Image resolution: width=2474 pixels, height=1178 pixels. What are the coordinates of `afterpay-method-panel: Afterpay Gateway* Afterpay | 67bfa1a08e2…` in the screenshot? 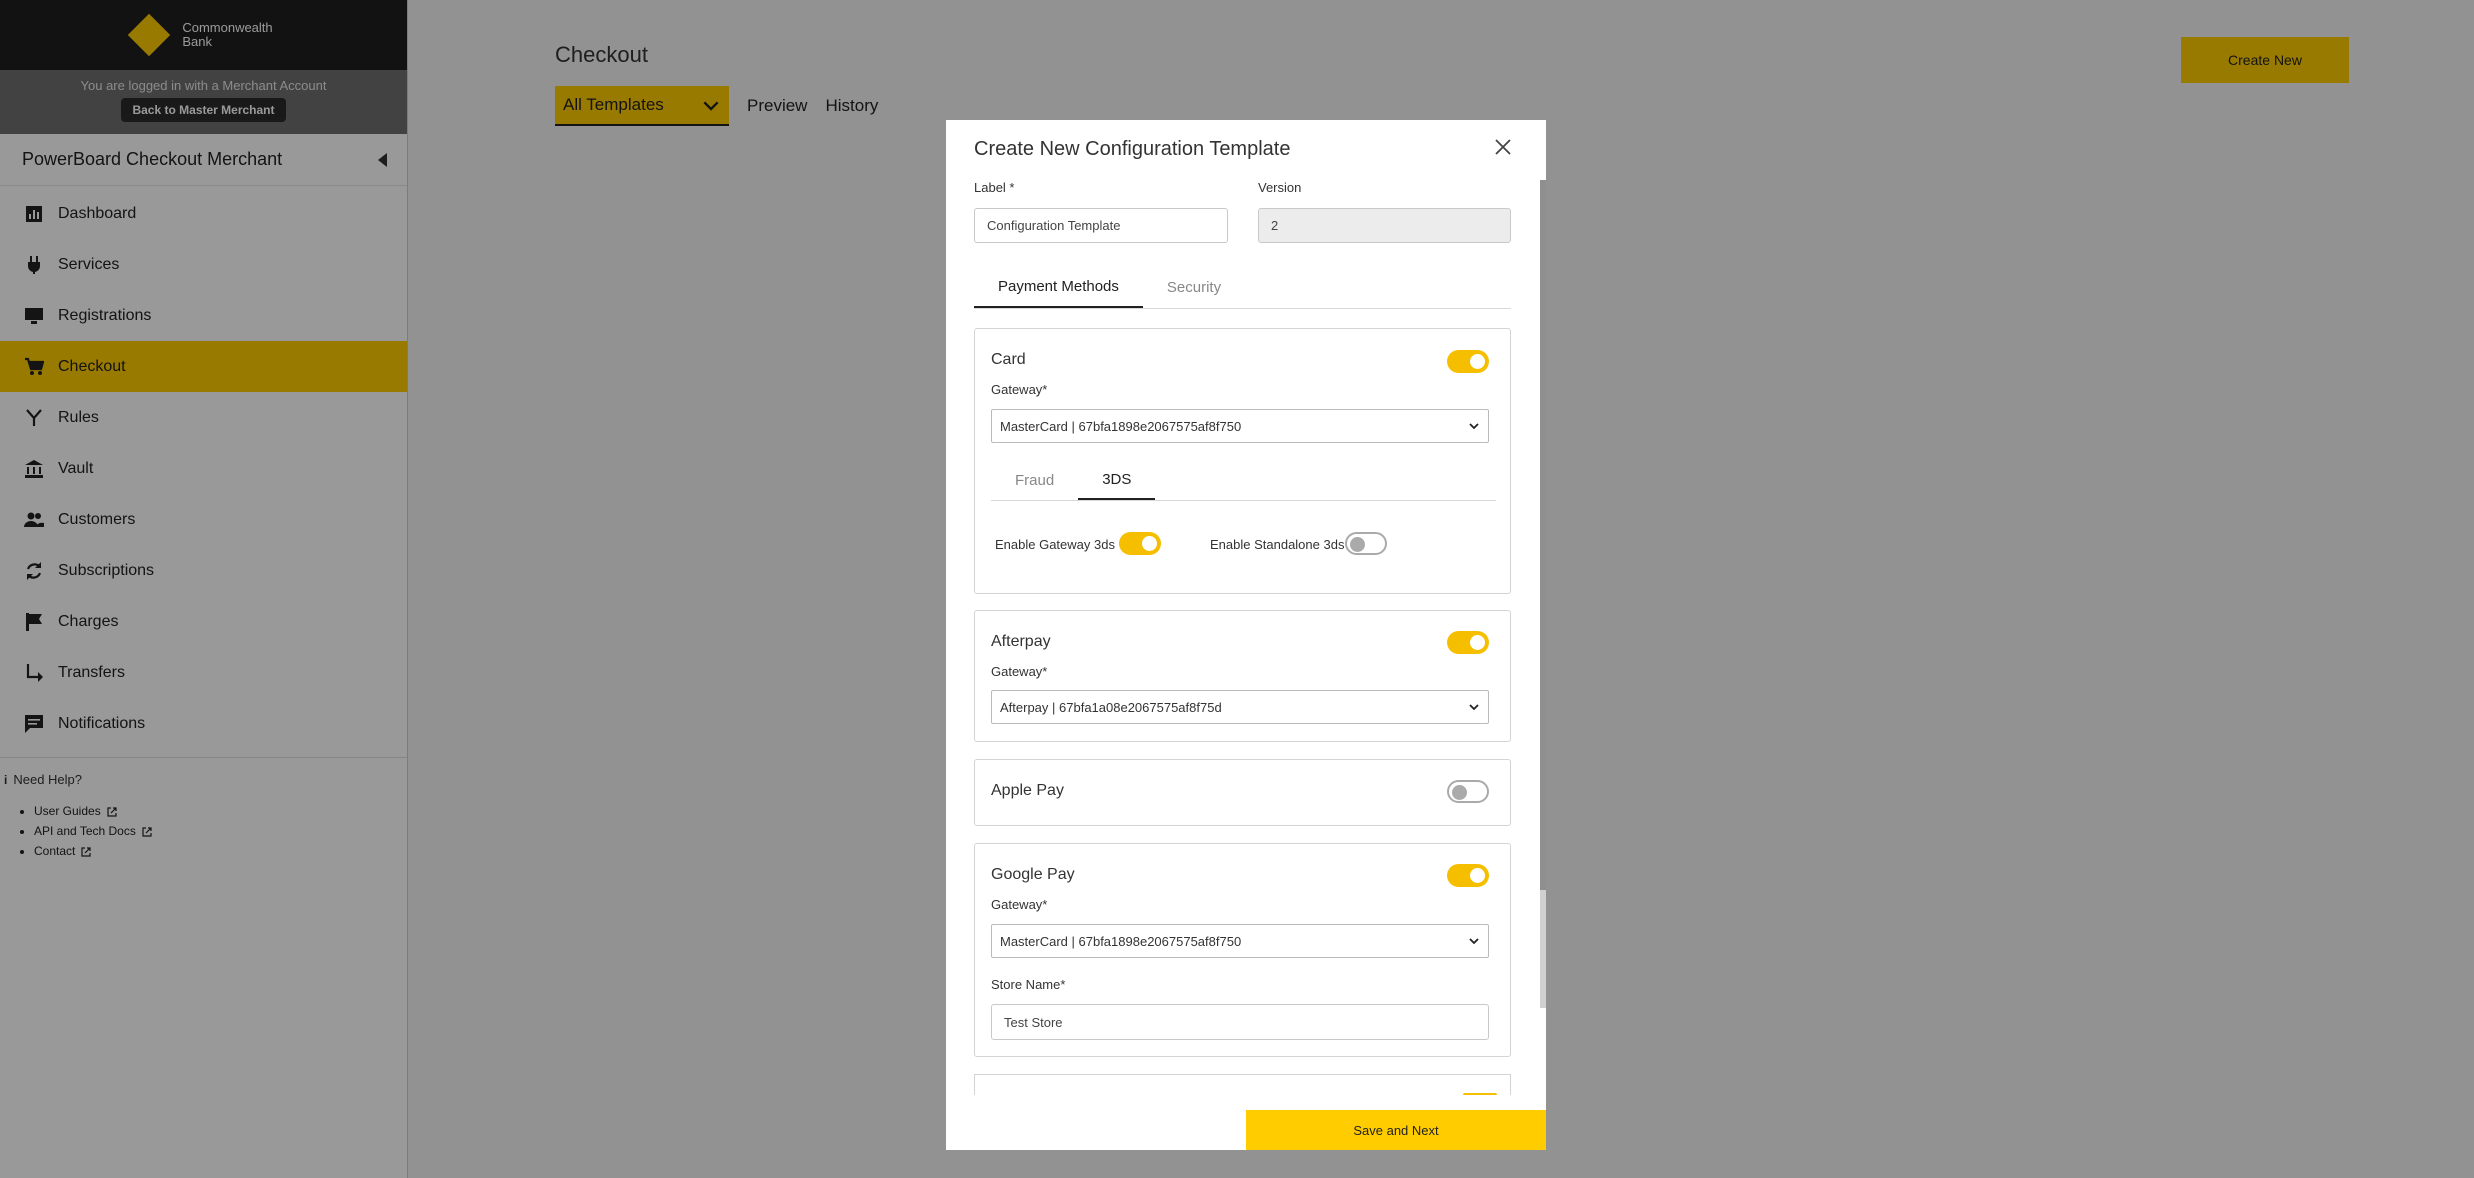 It's located at (1242, 676).